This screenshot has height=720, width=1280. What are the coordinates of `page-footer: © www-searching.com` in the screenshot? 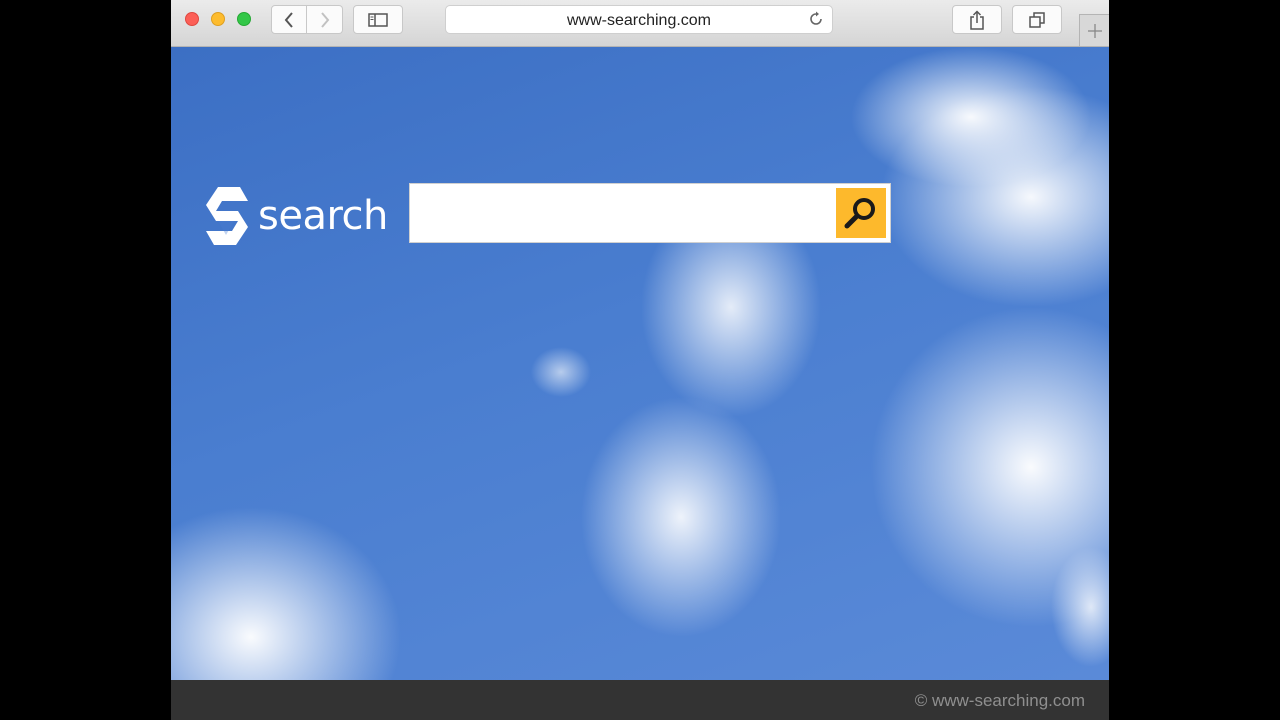 It's located at (640, 700).